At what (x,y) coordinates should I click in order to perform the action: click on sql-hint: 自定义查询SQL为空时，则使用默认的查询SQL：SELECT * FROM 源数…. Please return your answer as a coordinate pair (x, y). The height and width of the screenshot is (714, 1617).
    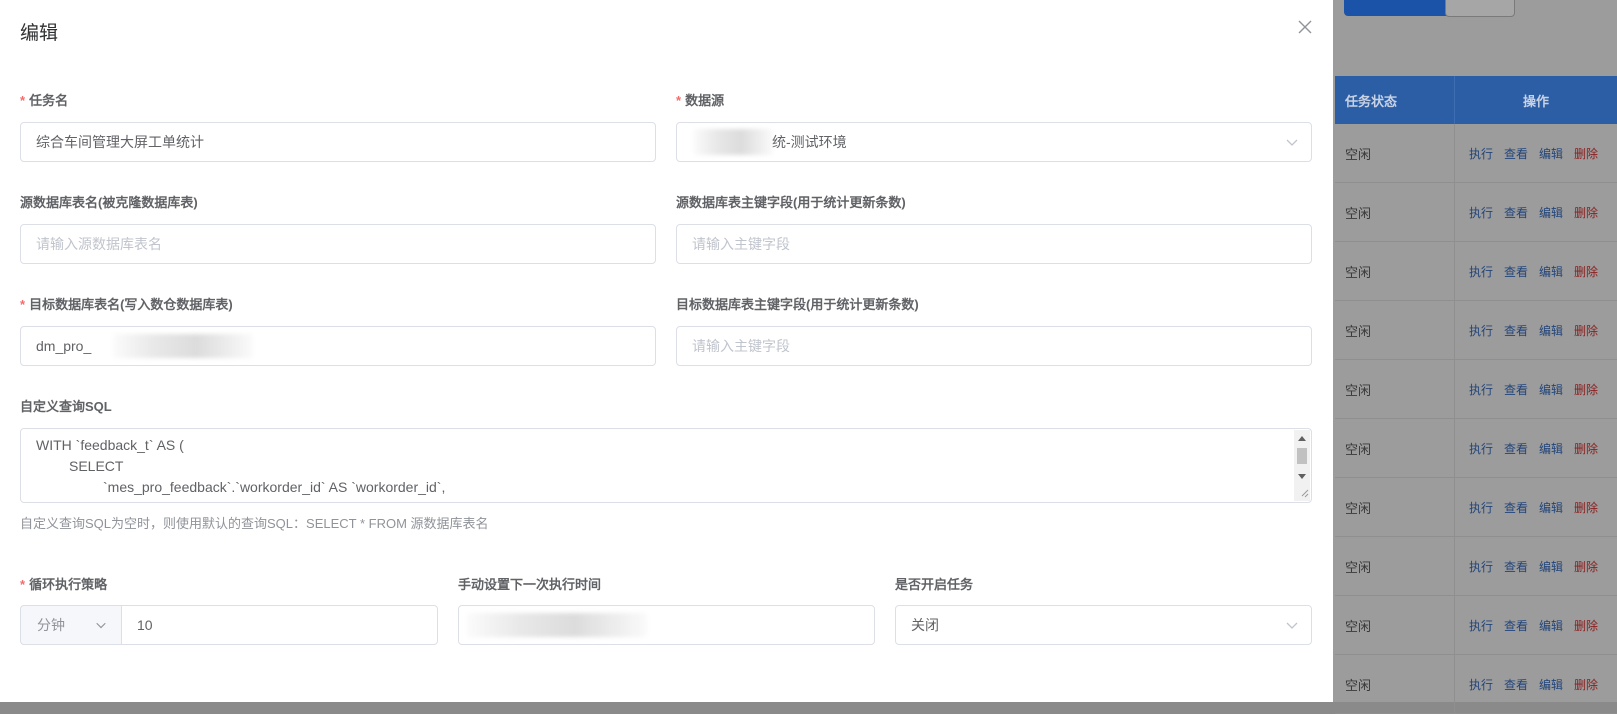
    Looking at the image, I should click on (254, 523).